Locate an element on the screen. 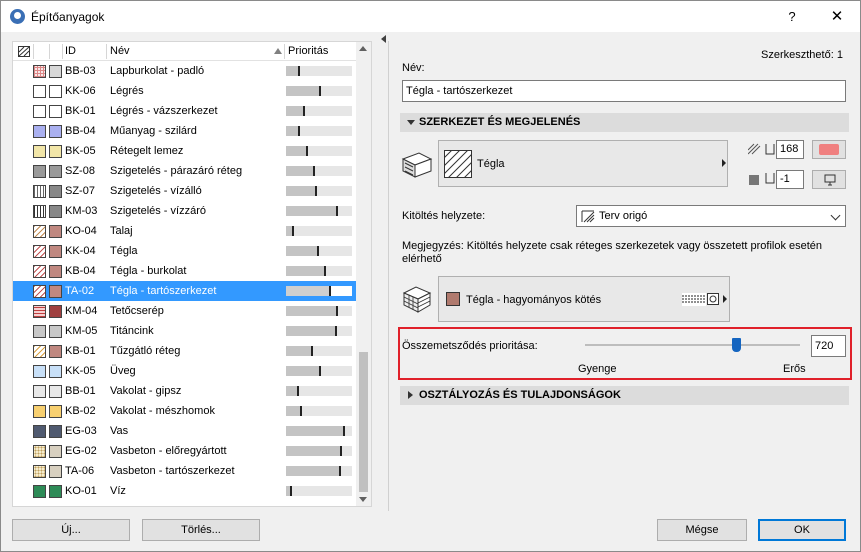 The width and height of the screenshot is (861, 552). table-row: KB-01 Tűzgátló réteg is located at coordinates (184, 351).